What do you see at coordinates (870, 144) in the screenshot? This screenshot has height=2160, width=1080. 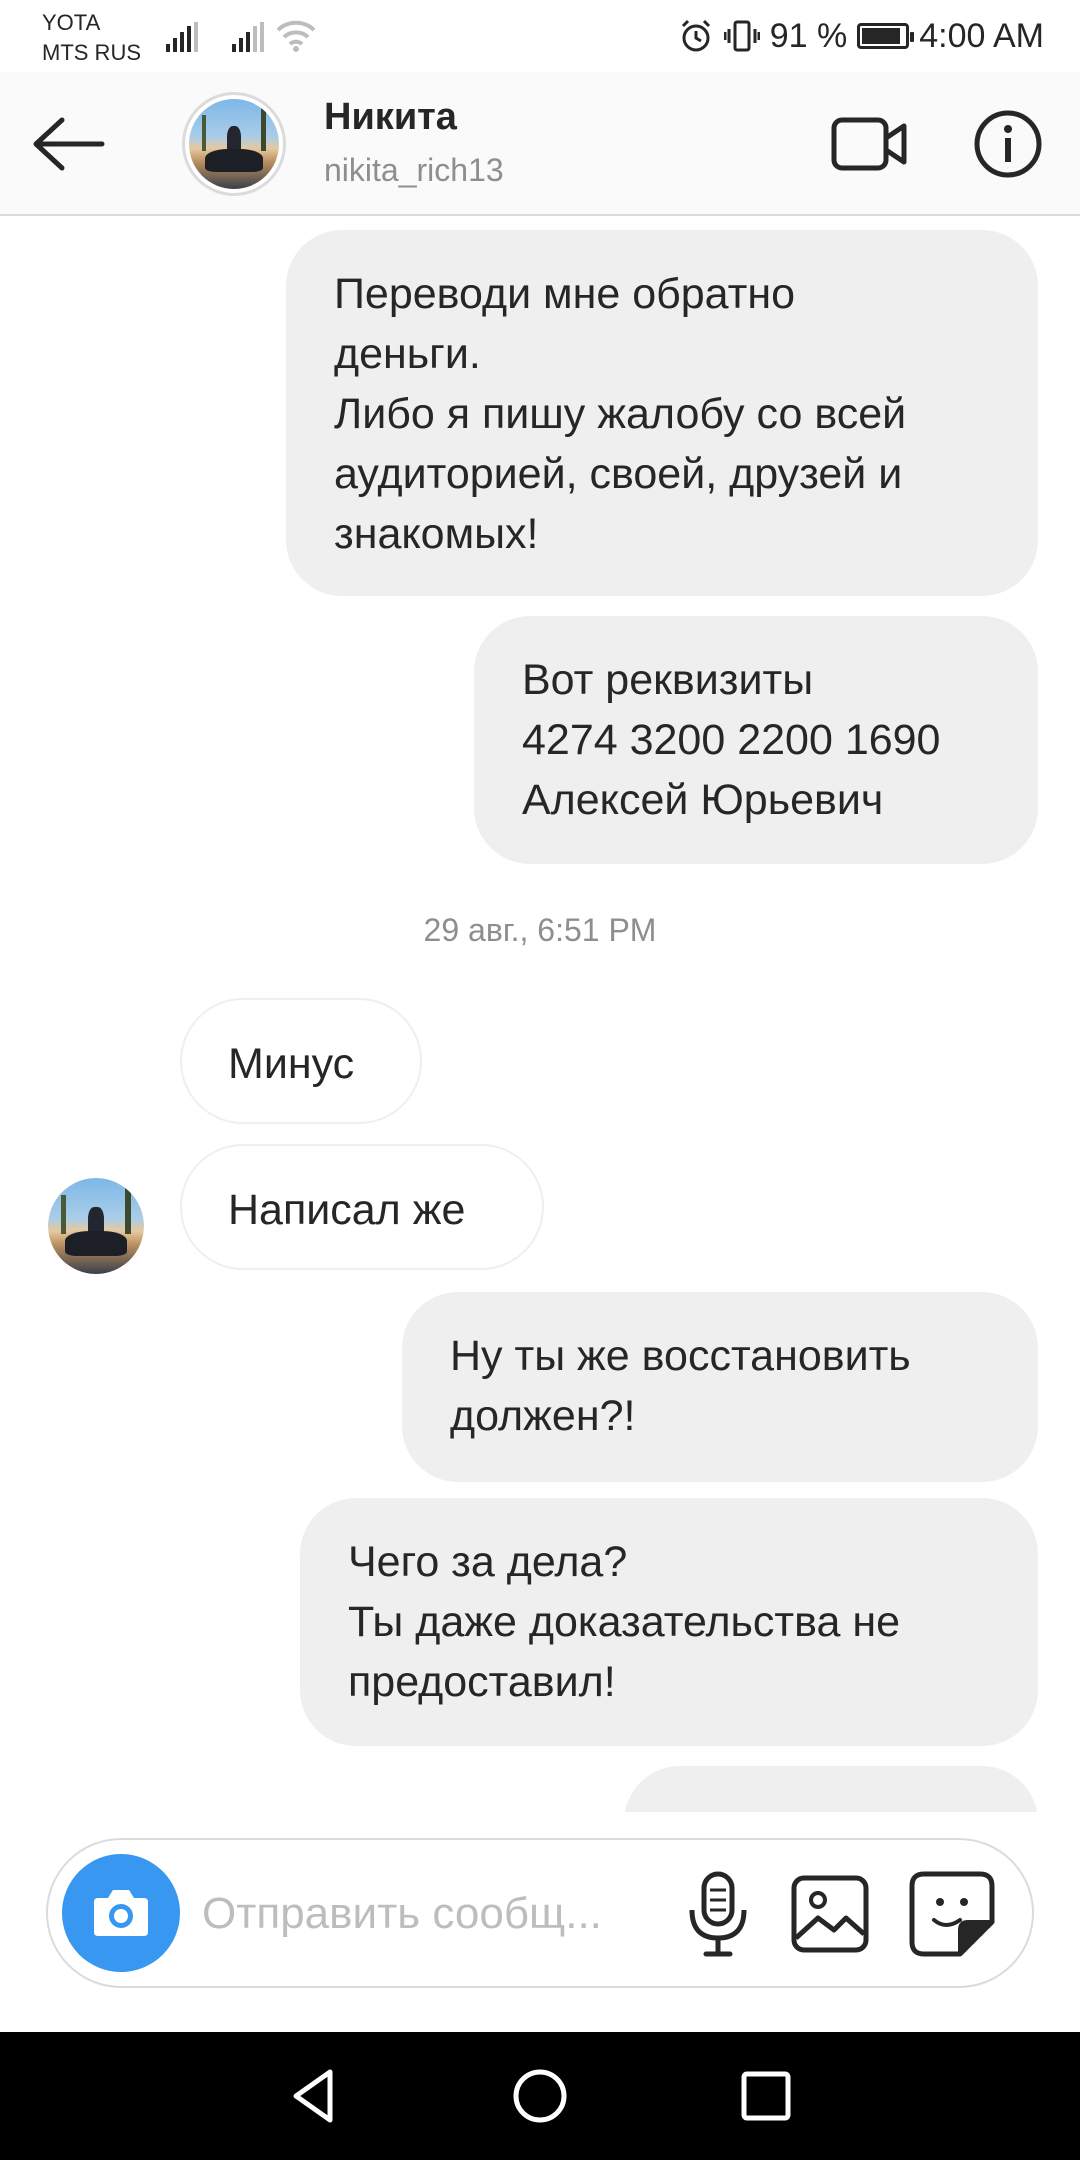 I see `video-call-icon` at bounding box center [870, 144].